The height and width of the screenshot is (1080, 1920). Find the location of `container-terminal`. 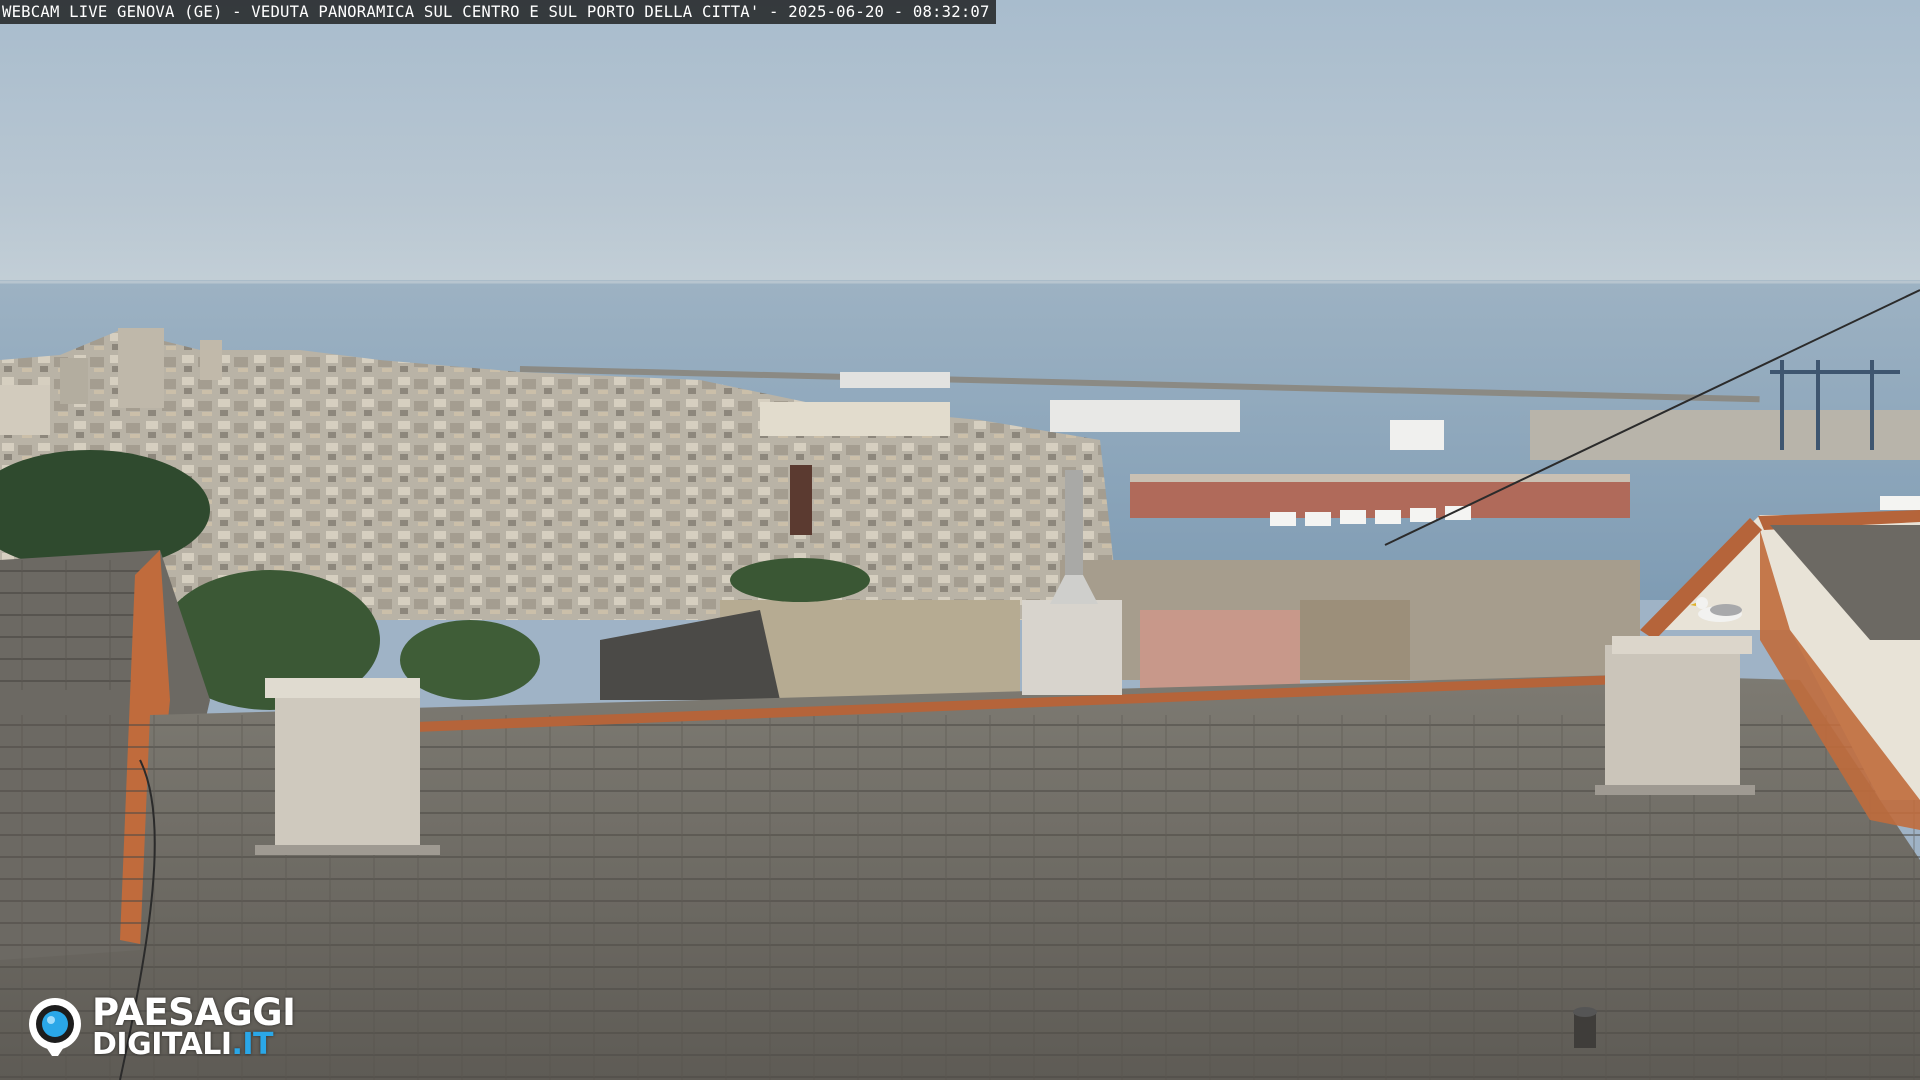

container-terminal is located at coordinates (1725, 435).